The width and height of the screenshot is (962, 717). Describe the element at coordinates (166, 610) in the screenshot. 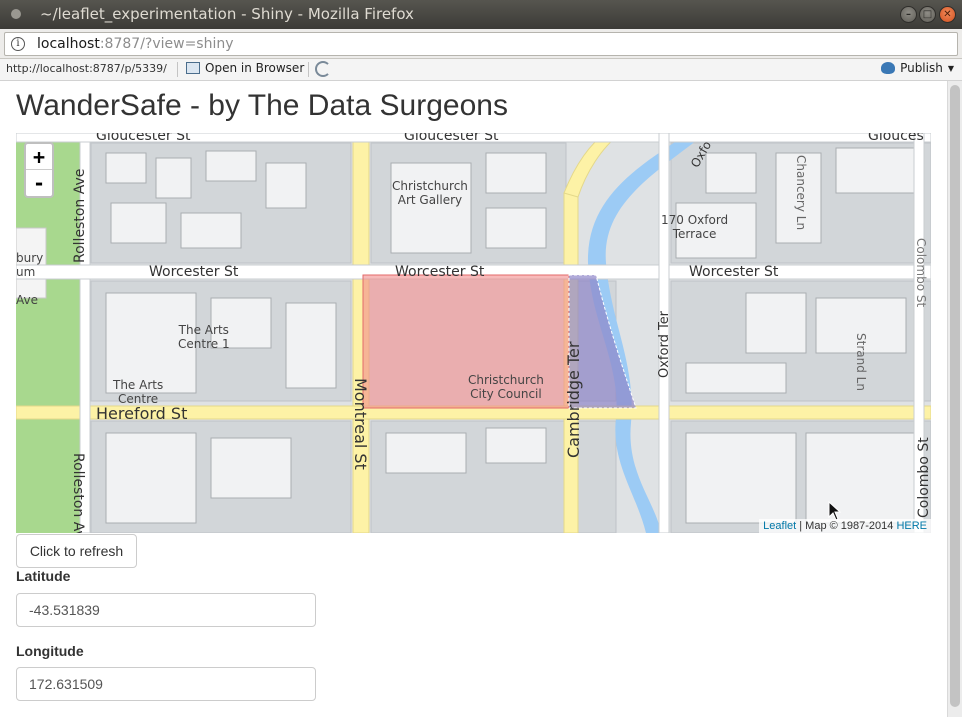

I see `latitude-input` at that location.